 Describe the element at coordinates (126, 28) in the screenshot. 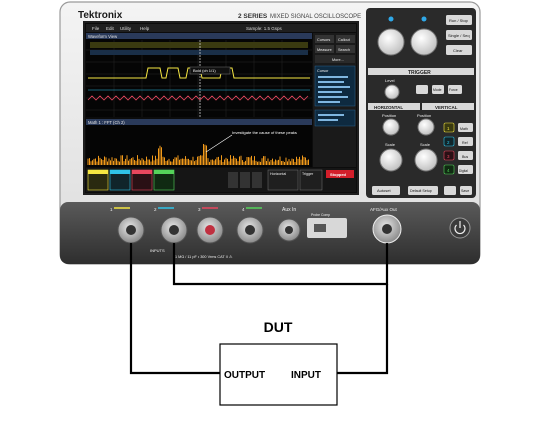

I see `menu-utility: Utility` at that location.